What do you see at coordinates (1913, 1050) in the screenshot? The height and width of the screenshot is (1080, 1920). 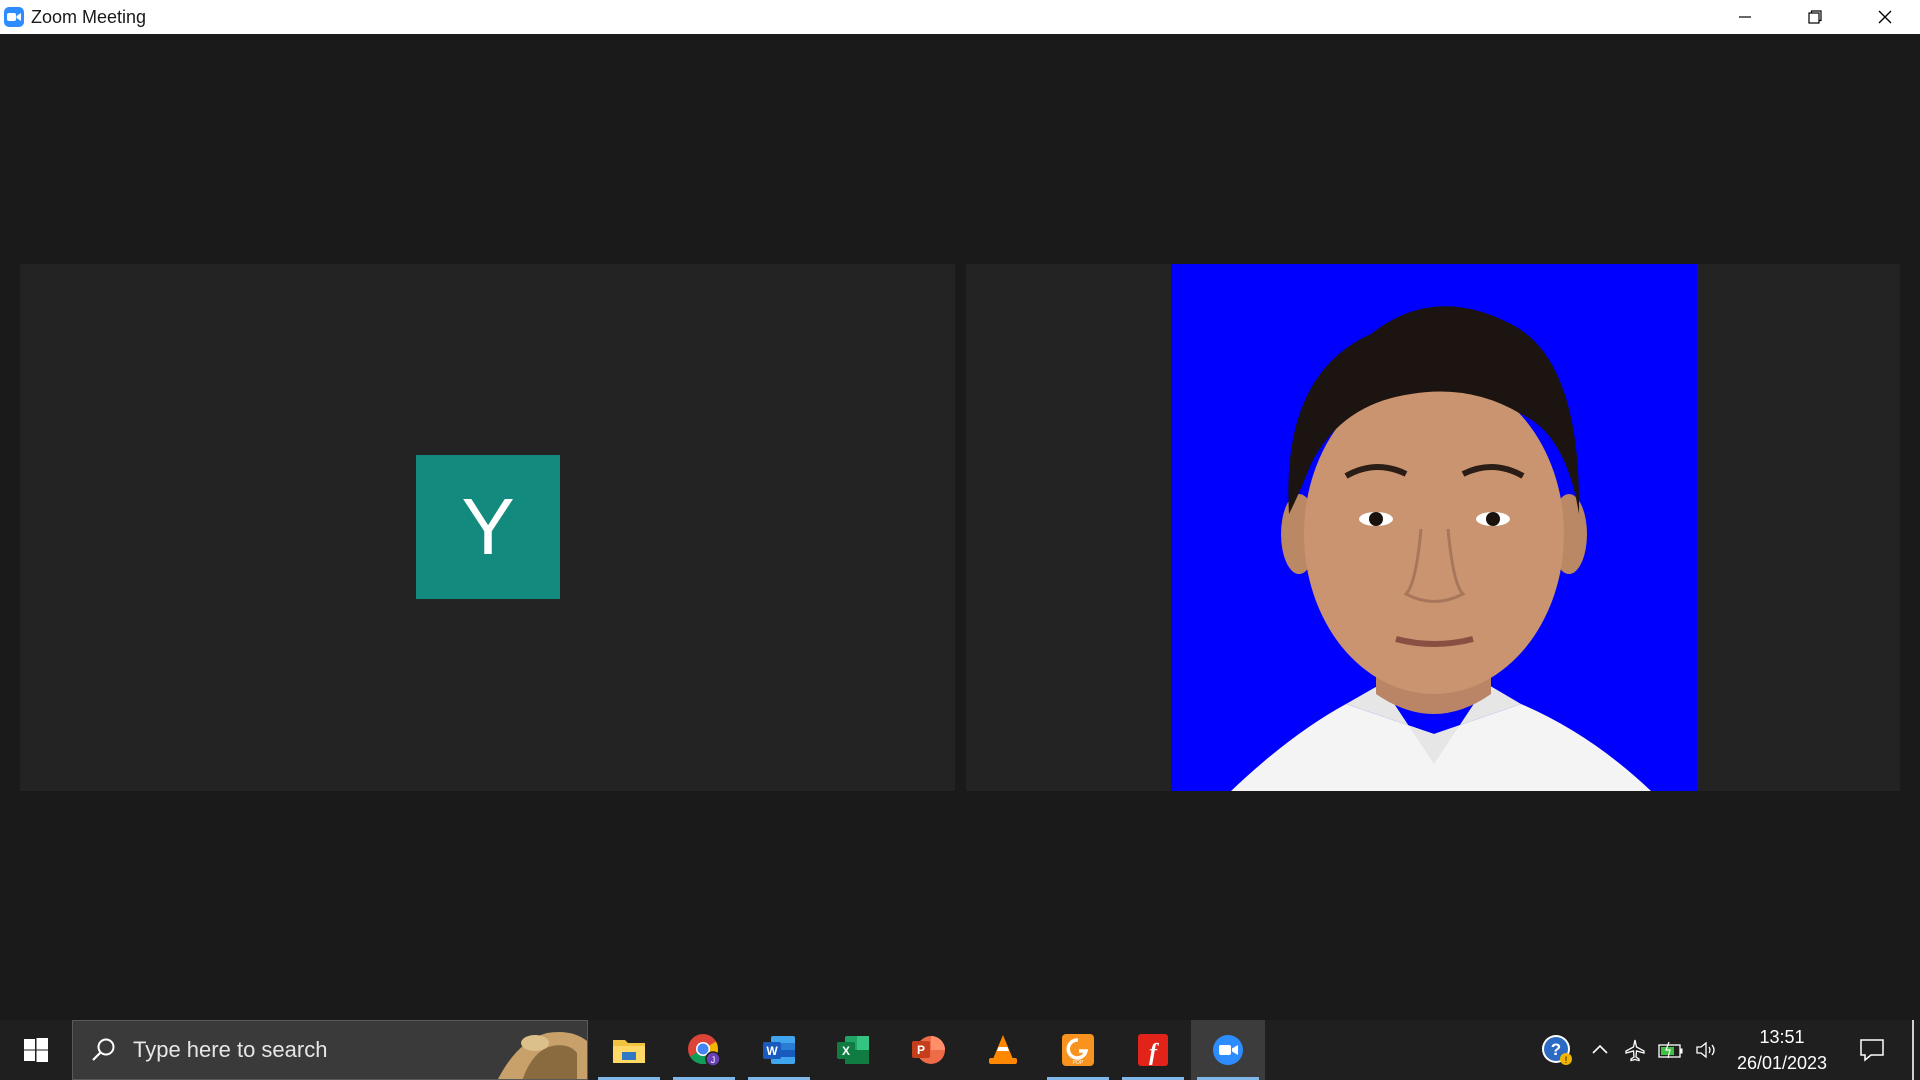 I see `show-desktop-button` at bounding box center [1913, 1050].